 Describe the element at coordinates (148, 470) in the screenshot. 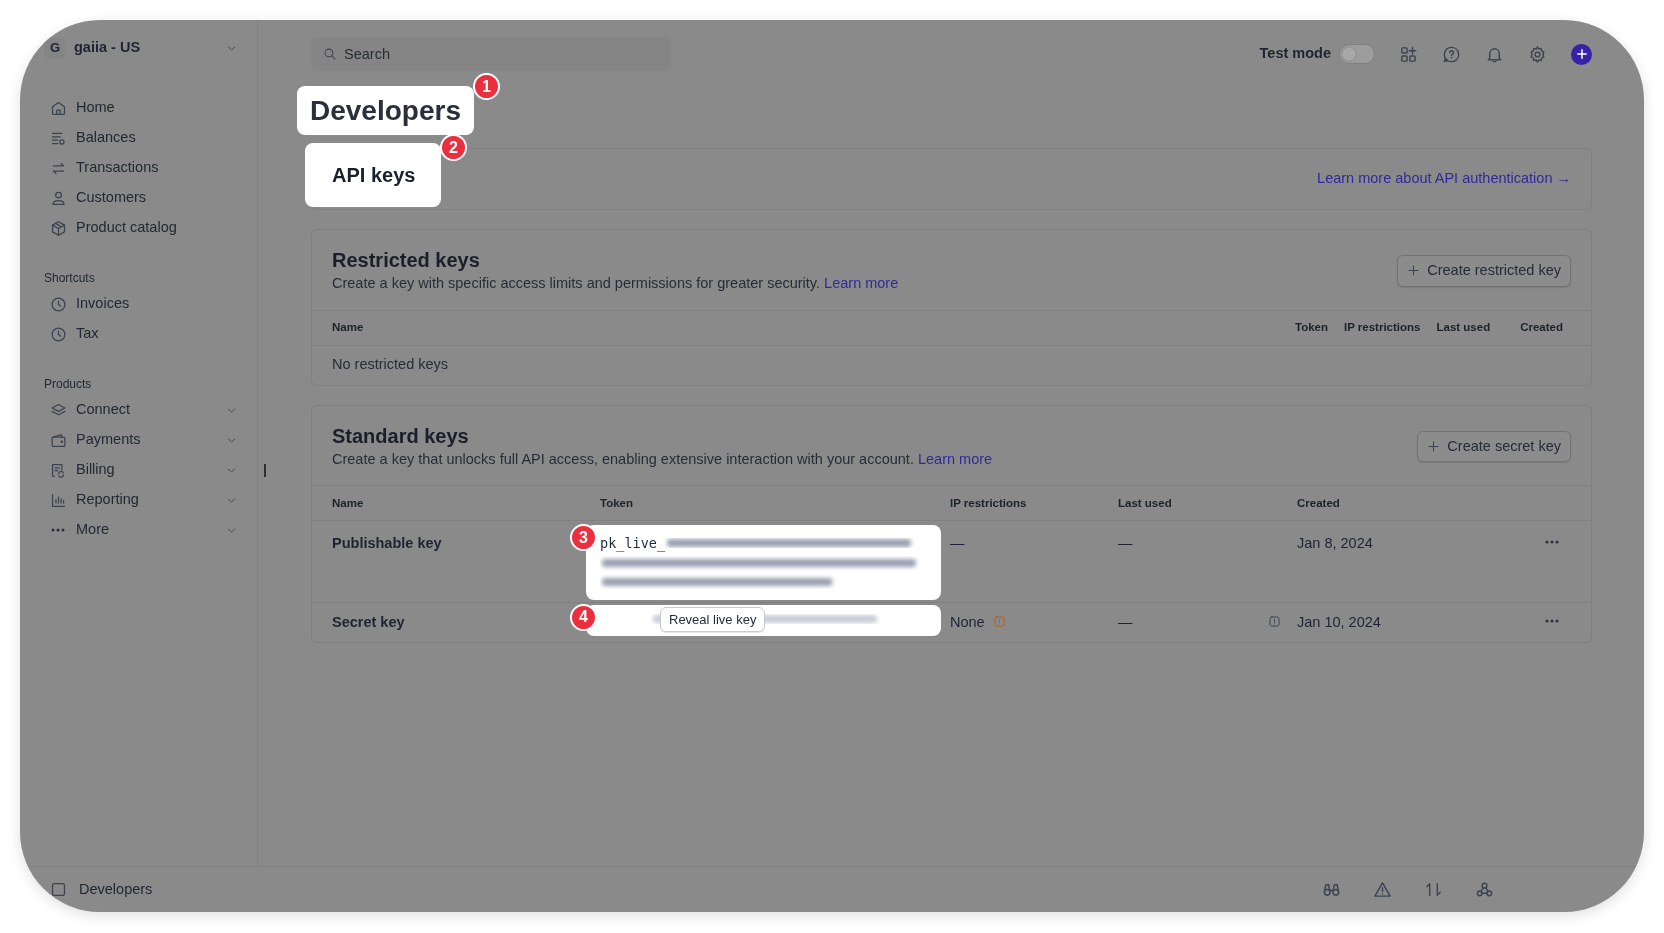

I see `nav-item: Billing` at that location.